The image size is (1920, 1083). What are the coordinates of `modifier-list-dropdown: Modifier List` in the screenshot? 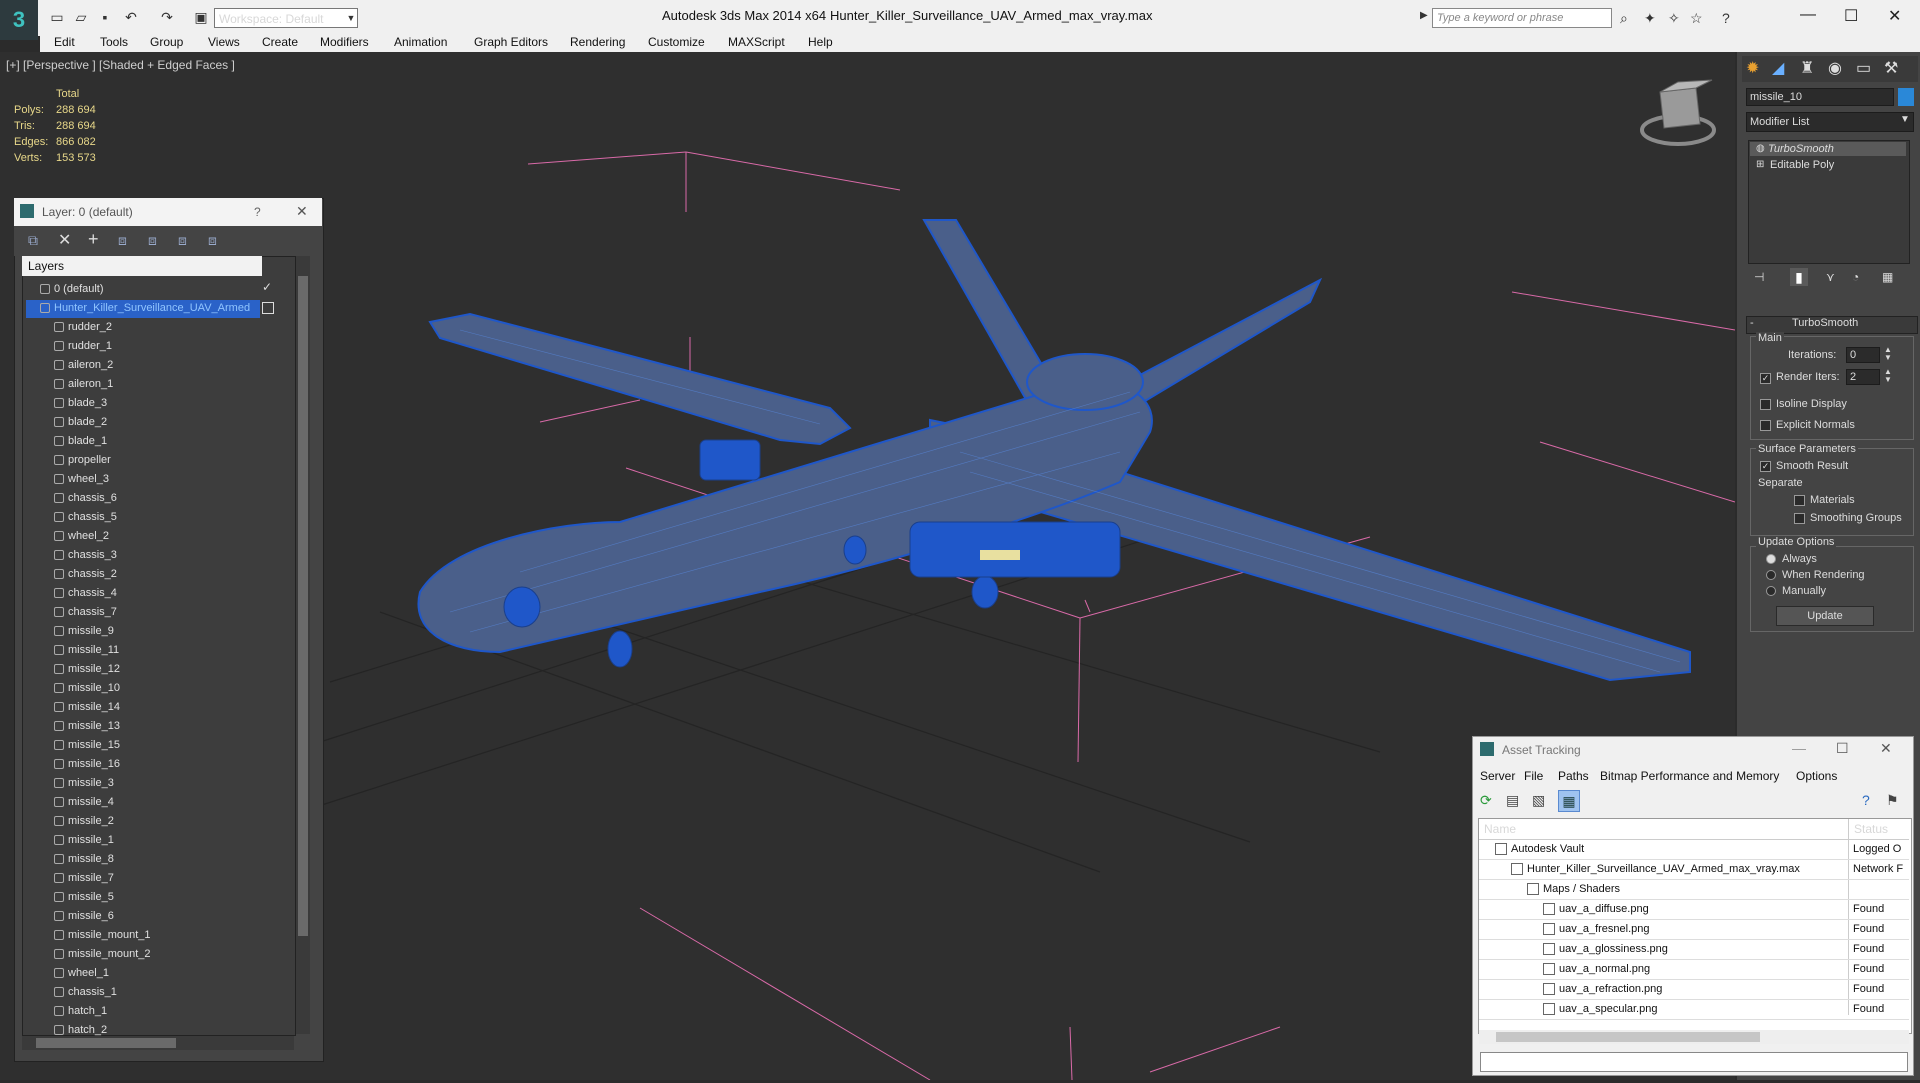 It's located at (1830, 122).